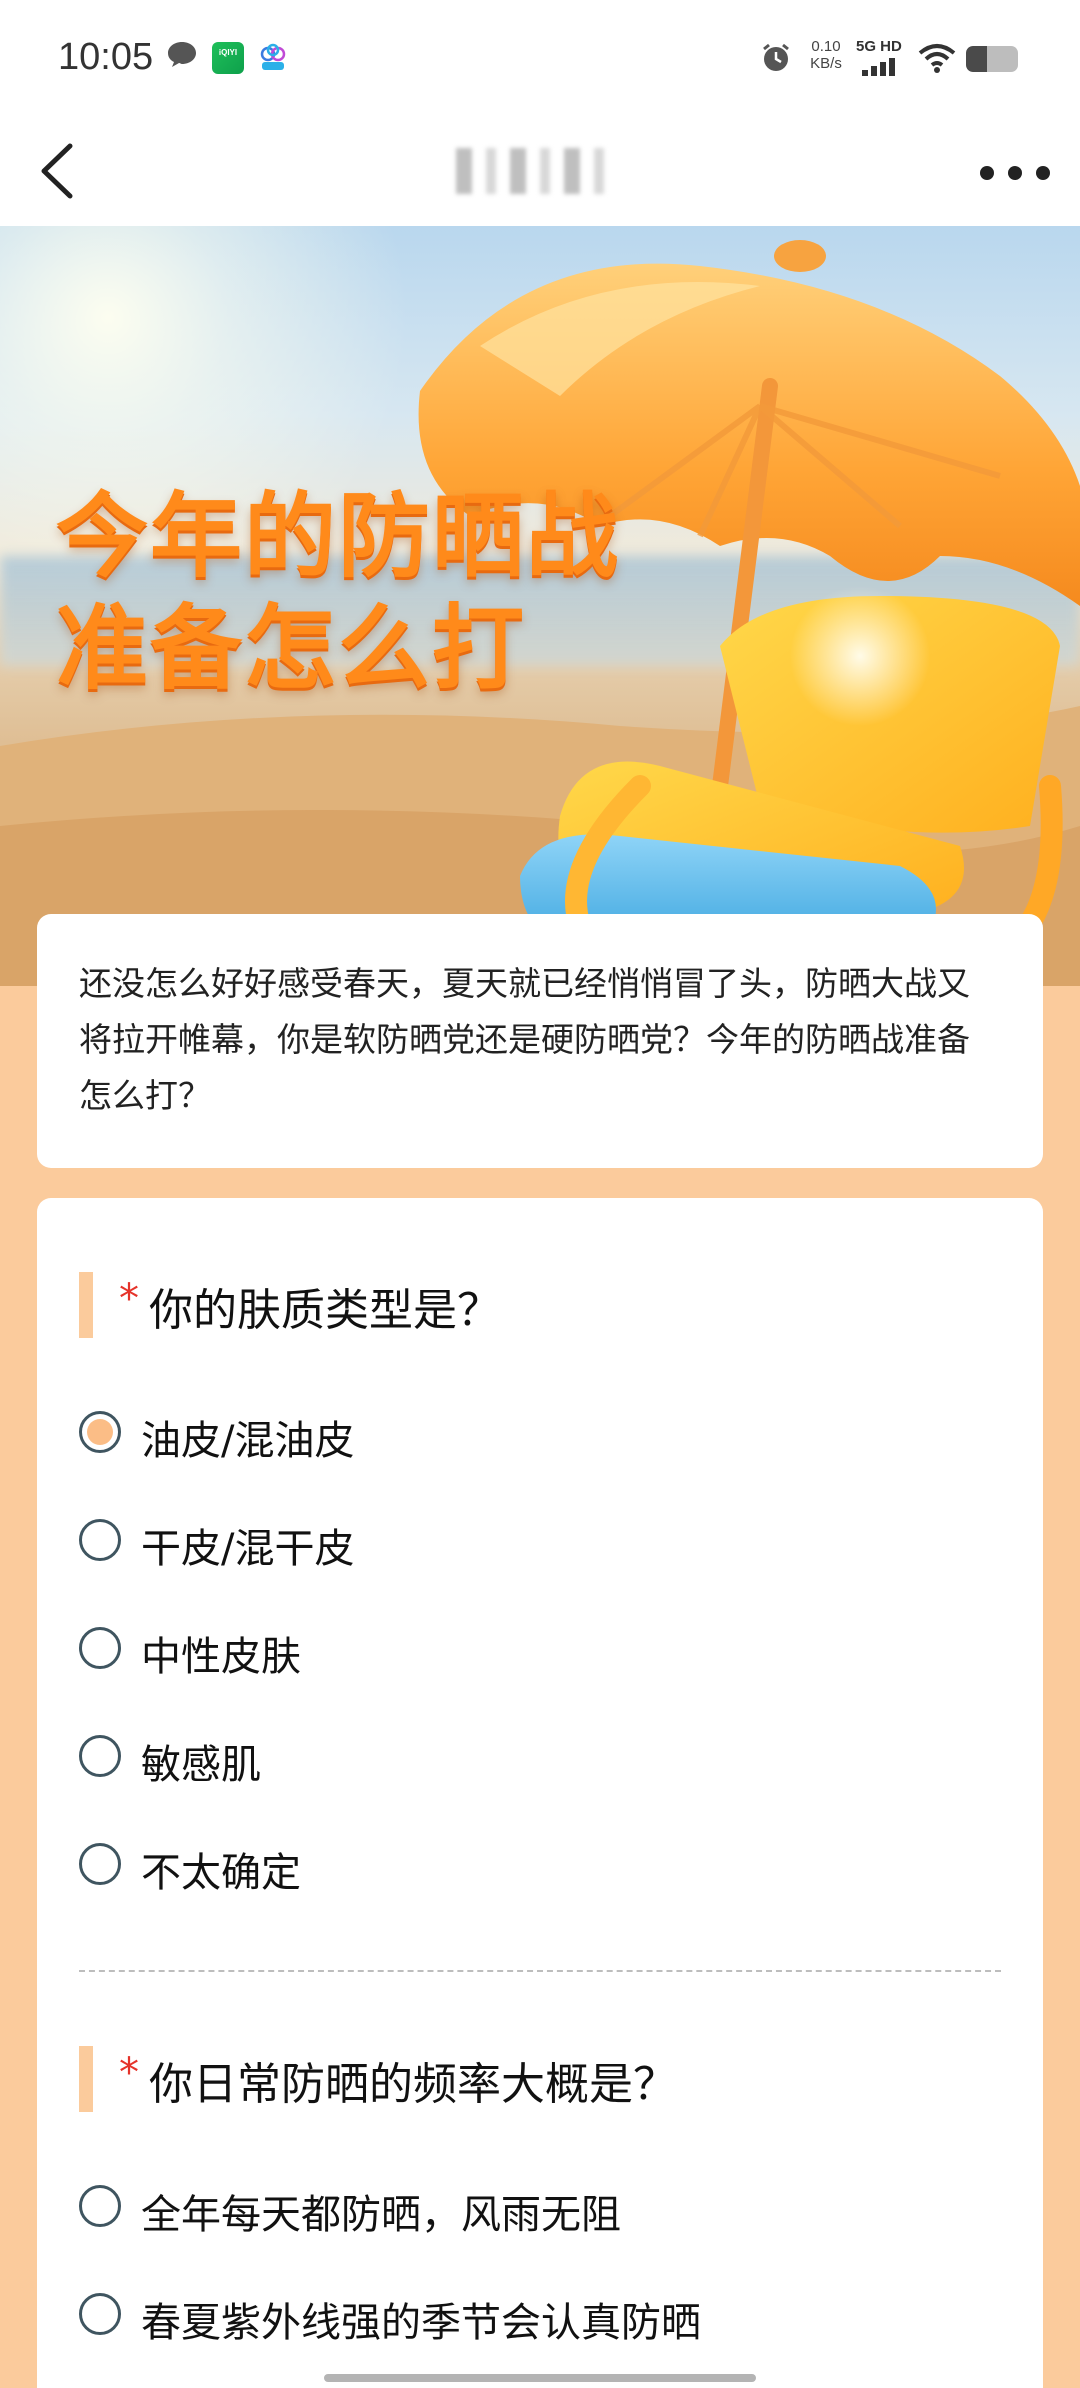 The image size is (1080, 2388). Describe the element at coordinates (540, 1971) in the screenshot. I see `question-divider` at that location.